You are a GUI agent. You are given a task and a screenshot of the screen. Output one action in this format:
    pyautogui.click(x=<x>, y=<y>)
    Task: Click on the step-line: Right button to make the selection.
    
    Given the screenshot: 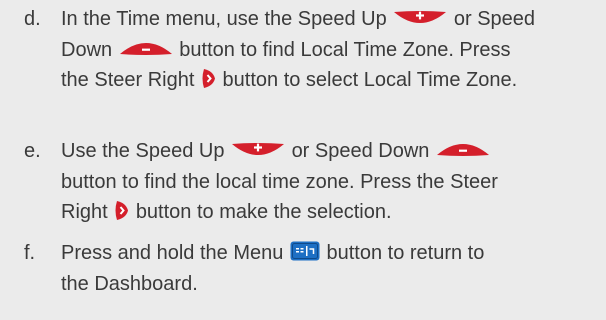 What is the action you would take?
    pyautogui.click(x=333, y=212)
    